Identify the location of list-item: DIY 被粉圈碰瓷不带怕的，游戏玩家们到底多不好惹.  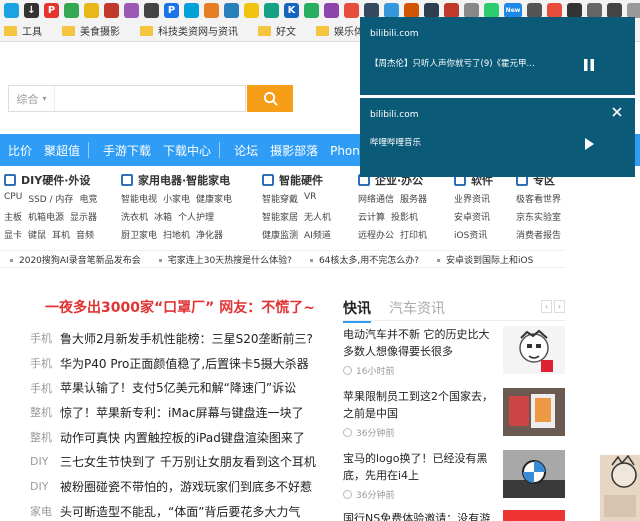
(180, 486).